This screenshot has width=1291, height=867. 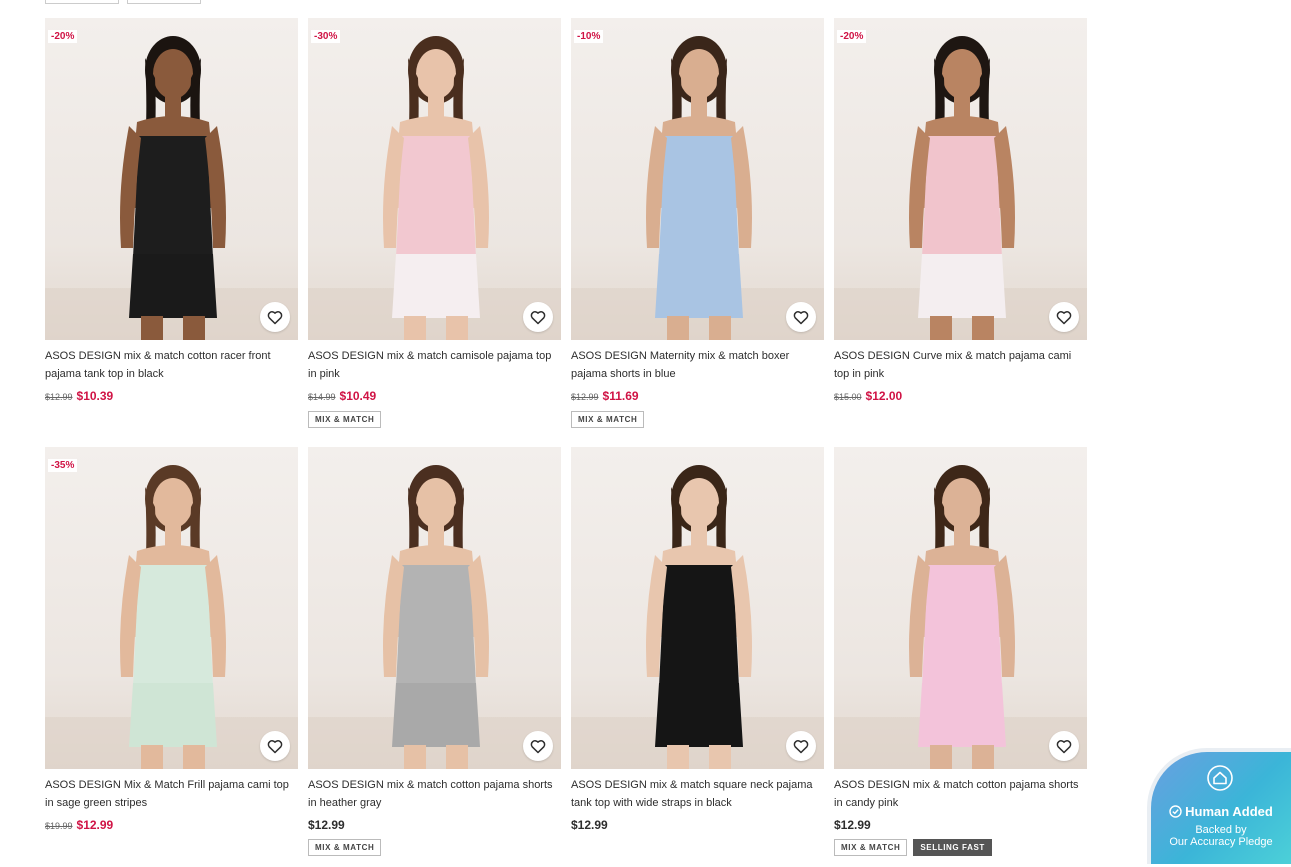 I want to click on product-tag: SELLING FAST, so click(x=952, y=847).